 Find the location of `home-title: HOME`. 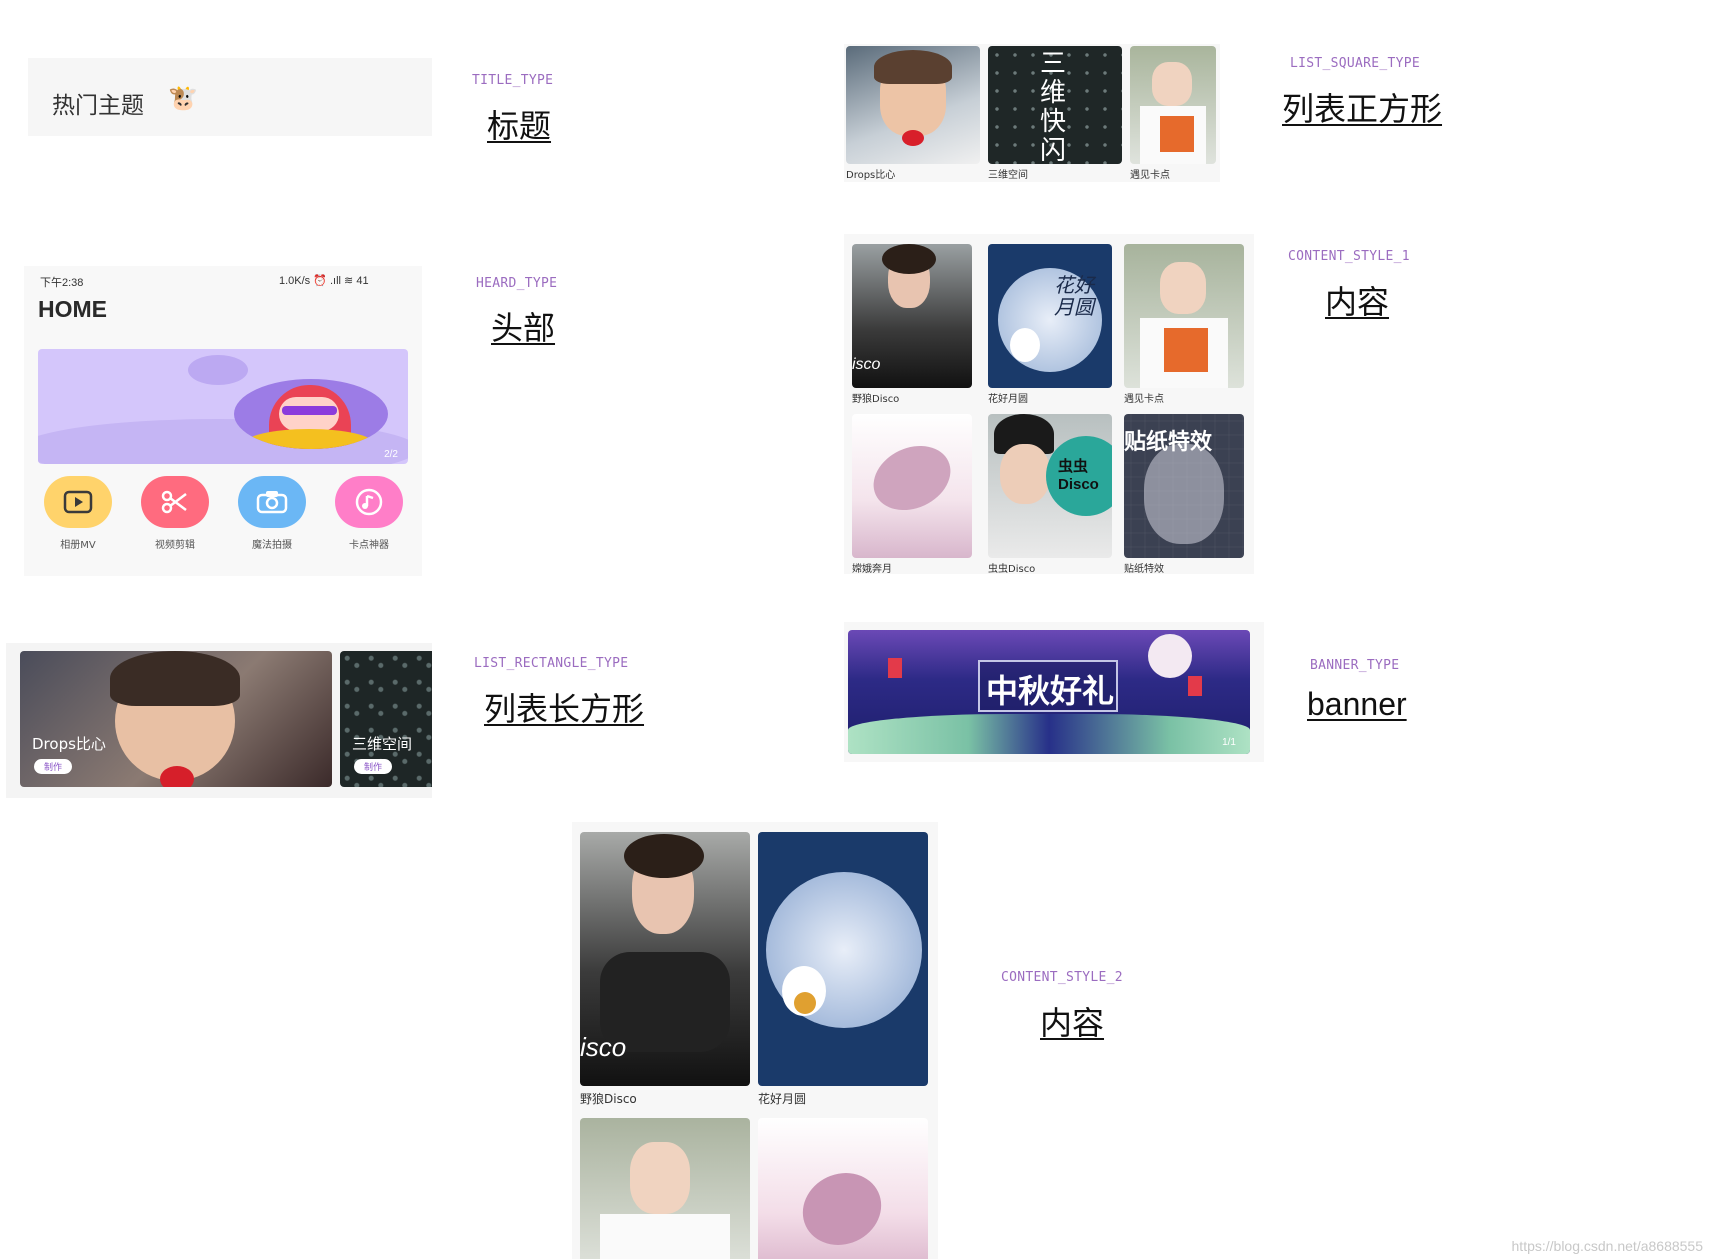

home-title: HOME is located at coordinates (72, 309).